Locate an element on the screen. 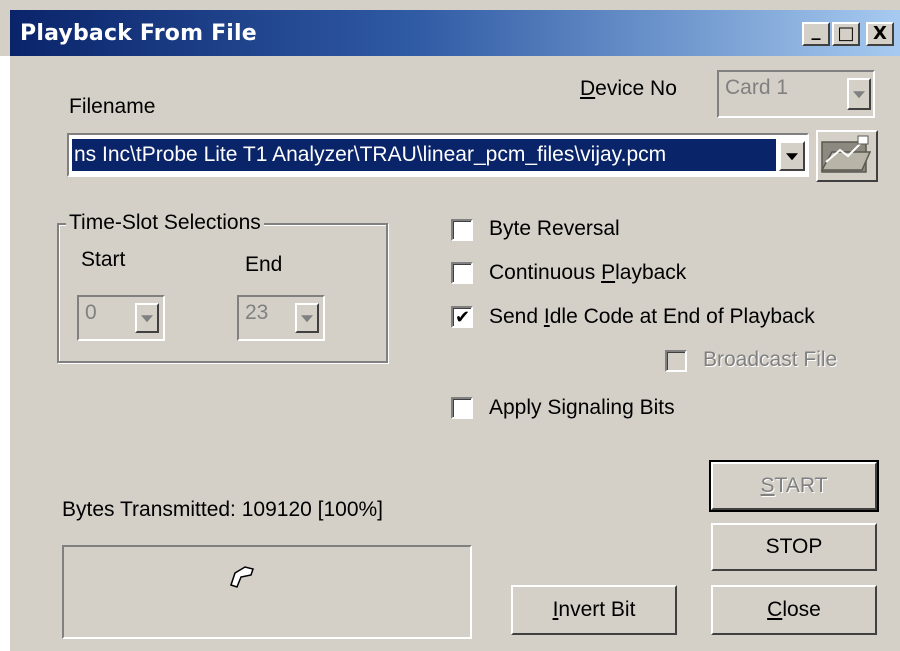 The width and height of the screenshot is (900, 651). progress-panel is located at coordinates (267, 592).